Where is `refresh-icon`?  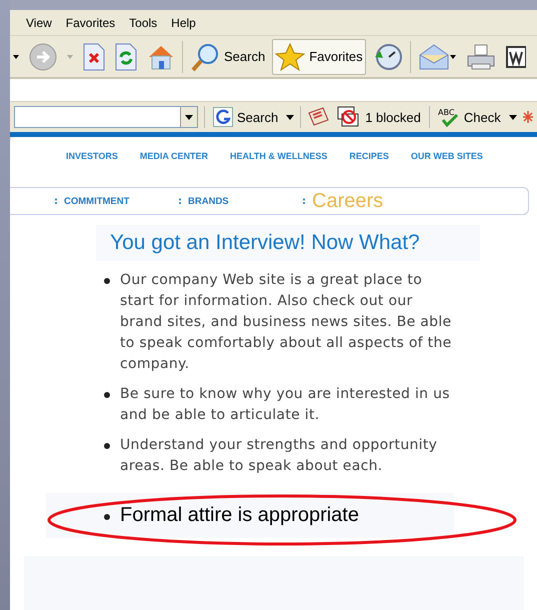 refresh-icon is located at coordinates (126, 56).